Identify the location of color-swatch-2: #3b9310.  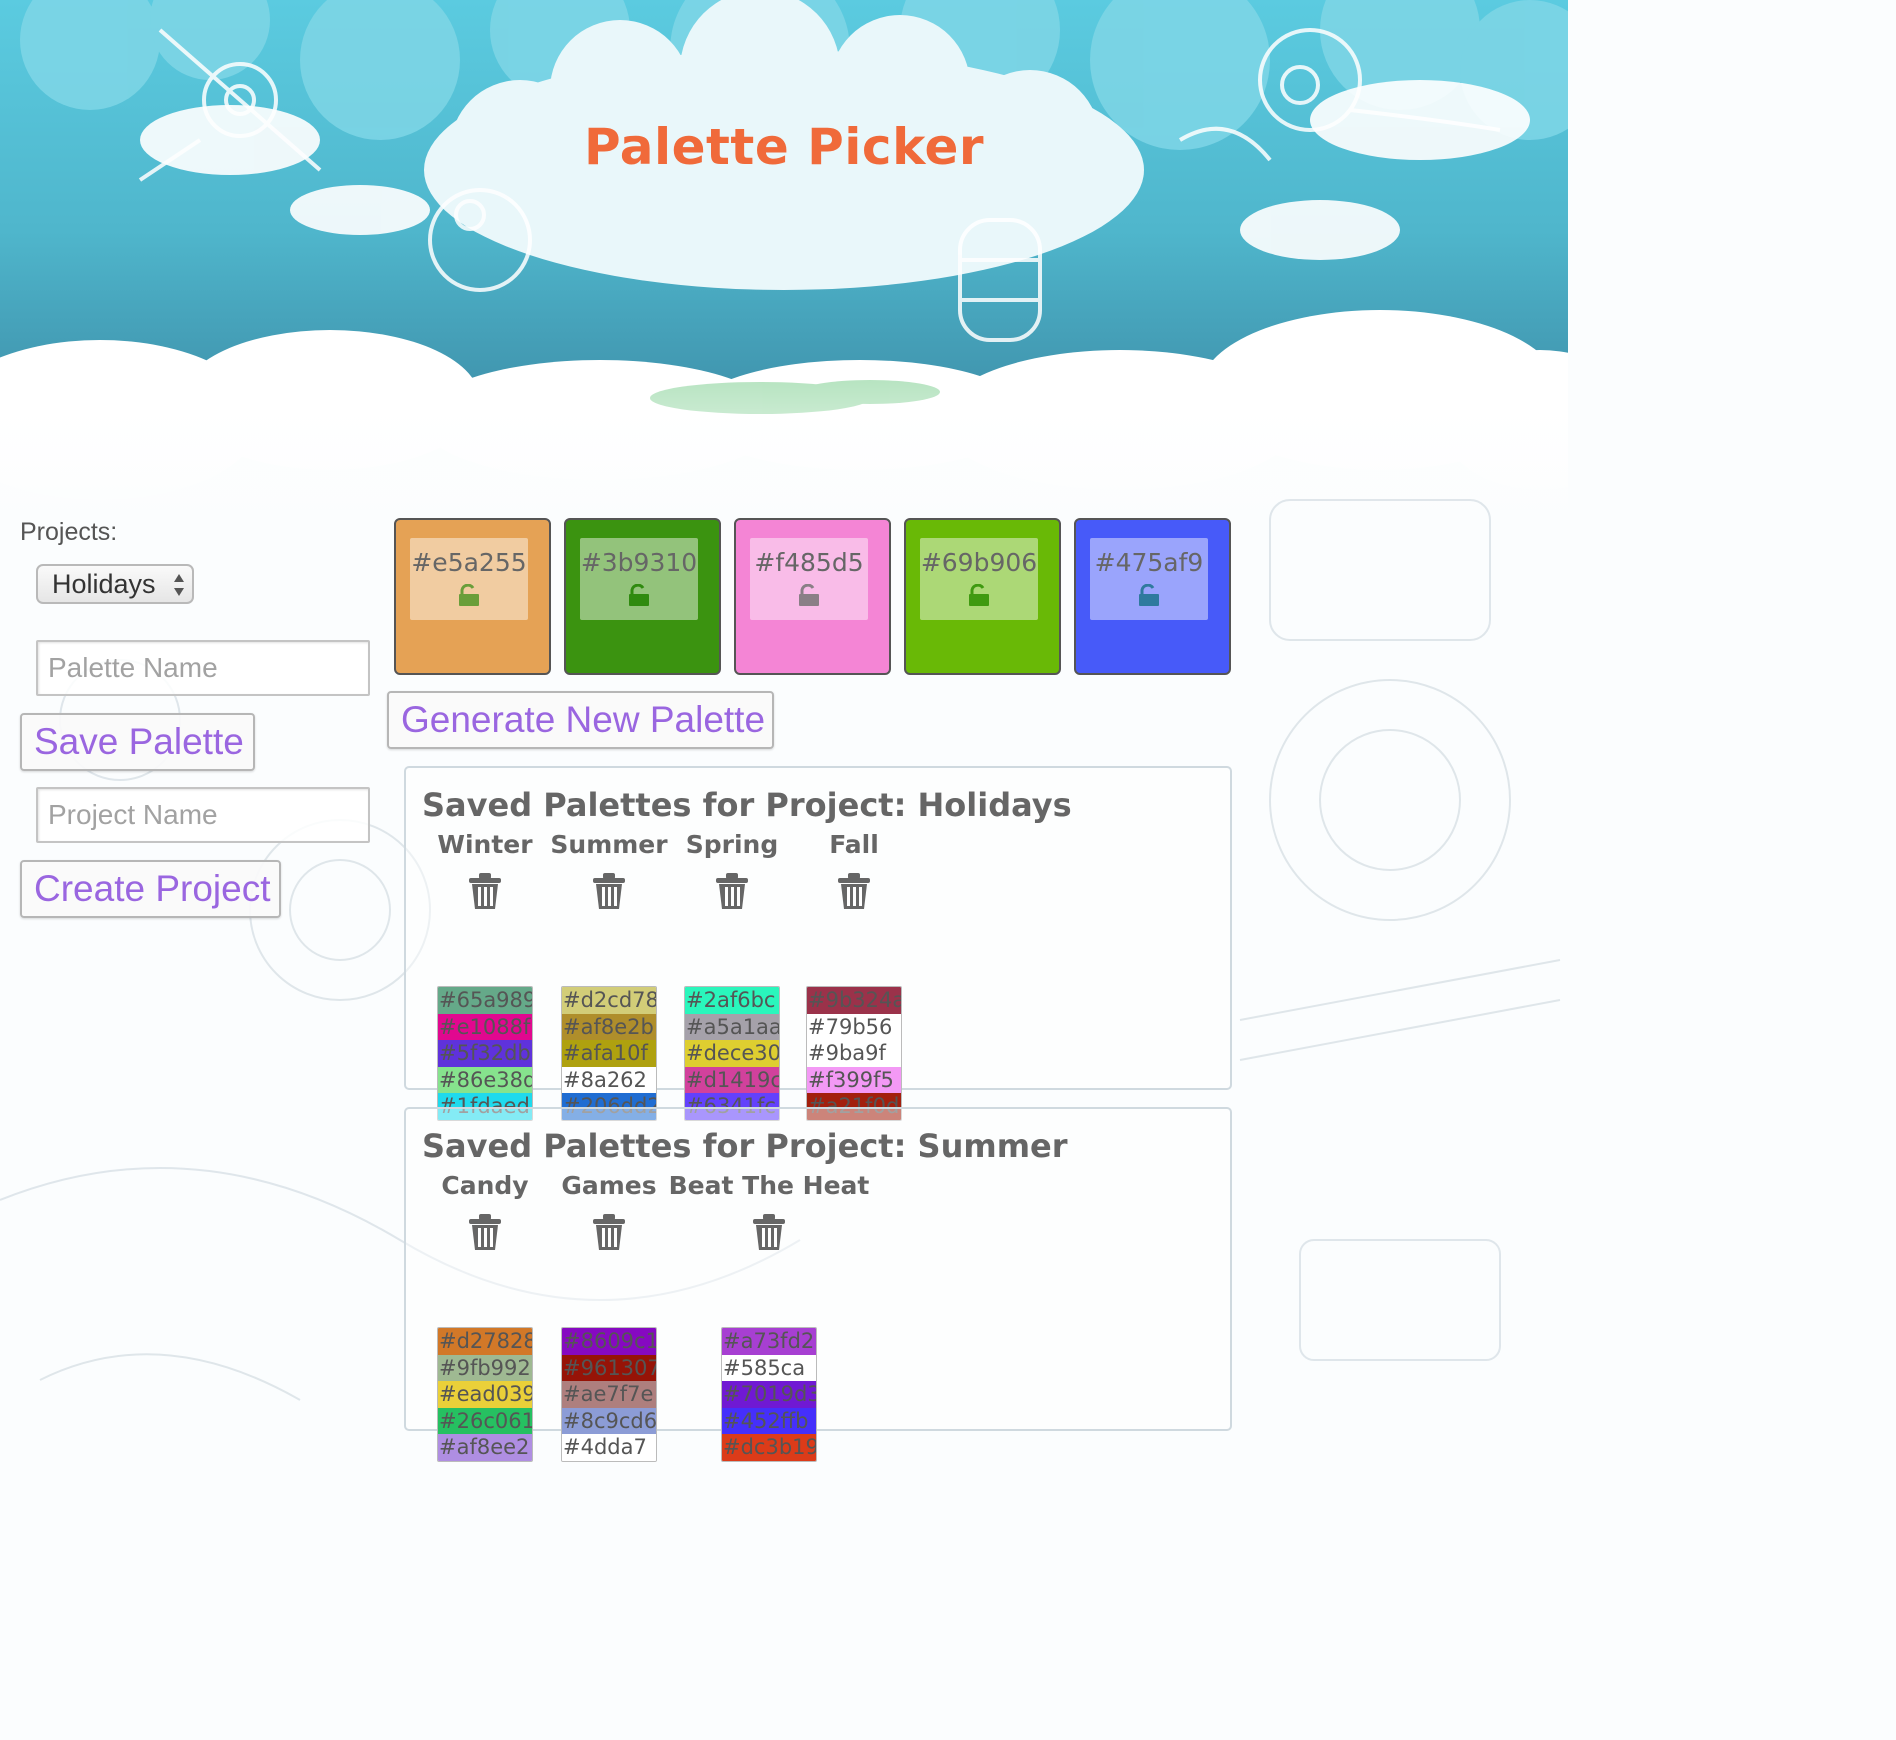
(642, 596).